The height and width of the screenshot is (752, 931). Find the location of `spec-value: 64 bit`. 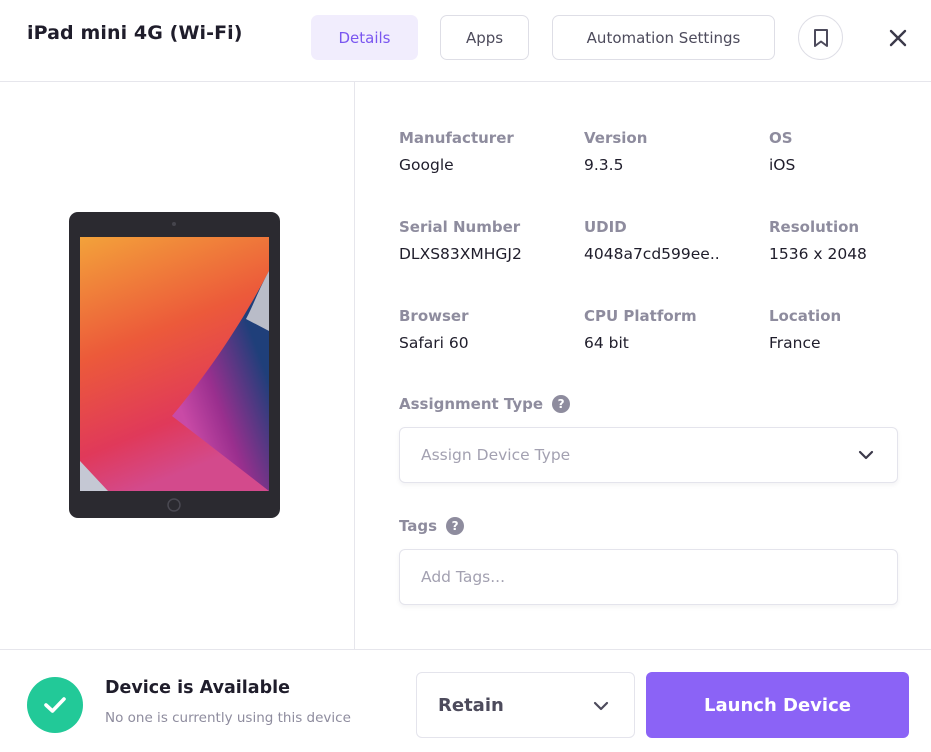

spec-value: 64 bit is located at coordinates (606, 343).